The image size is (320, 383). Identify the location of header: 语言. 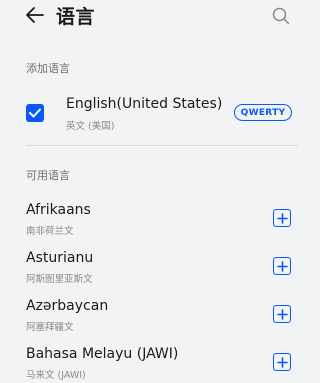
(160, 18).